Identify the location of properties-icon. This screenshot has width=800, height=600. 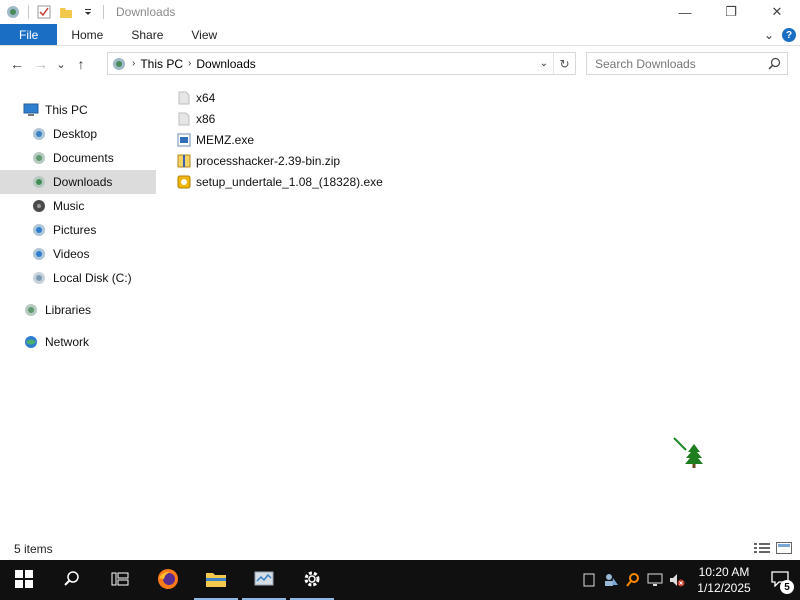
(44, 12).